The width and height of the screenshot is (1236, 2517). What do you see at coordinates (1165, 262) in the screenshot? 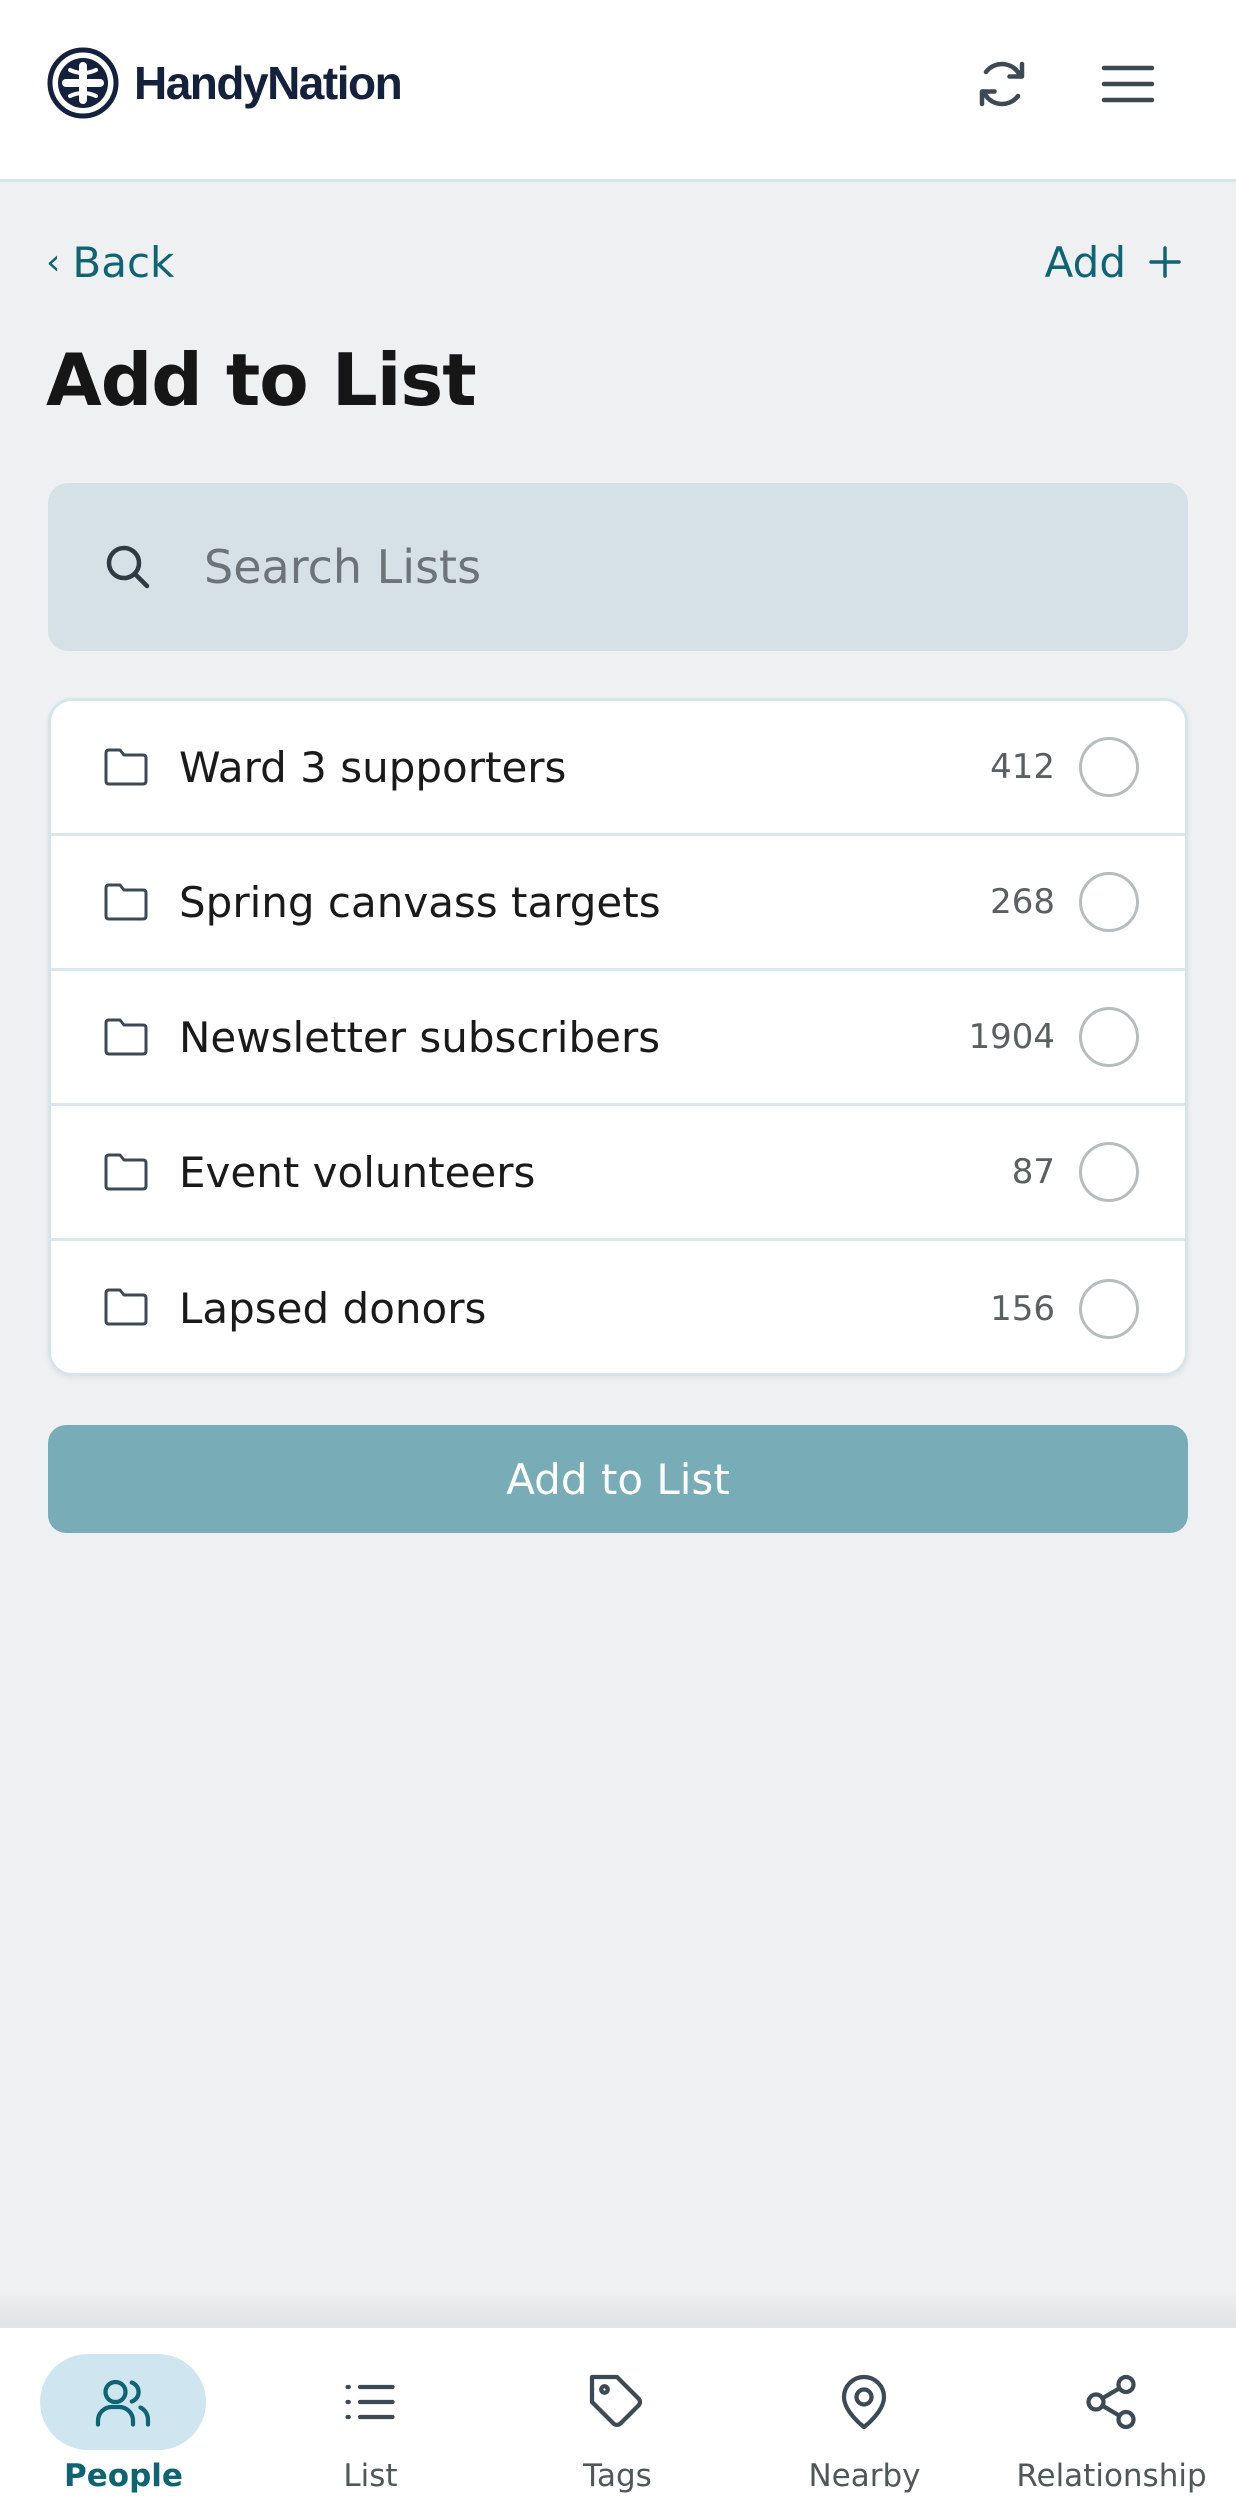
I see `plus-icon` at bounding box center [1165, 262].